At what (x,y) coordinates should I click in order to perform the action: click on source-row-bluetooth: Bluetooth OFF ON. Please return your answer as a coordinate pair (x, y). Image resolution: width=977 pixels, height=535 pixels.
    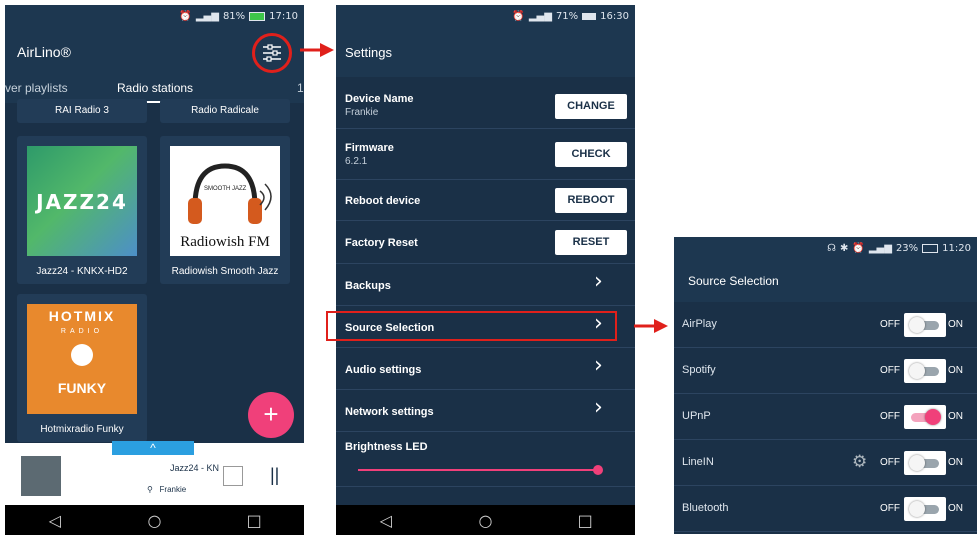
    Looking at the image, I should click on (825, 509).